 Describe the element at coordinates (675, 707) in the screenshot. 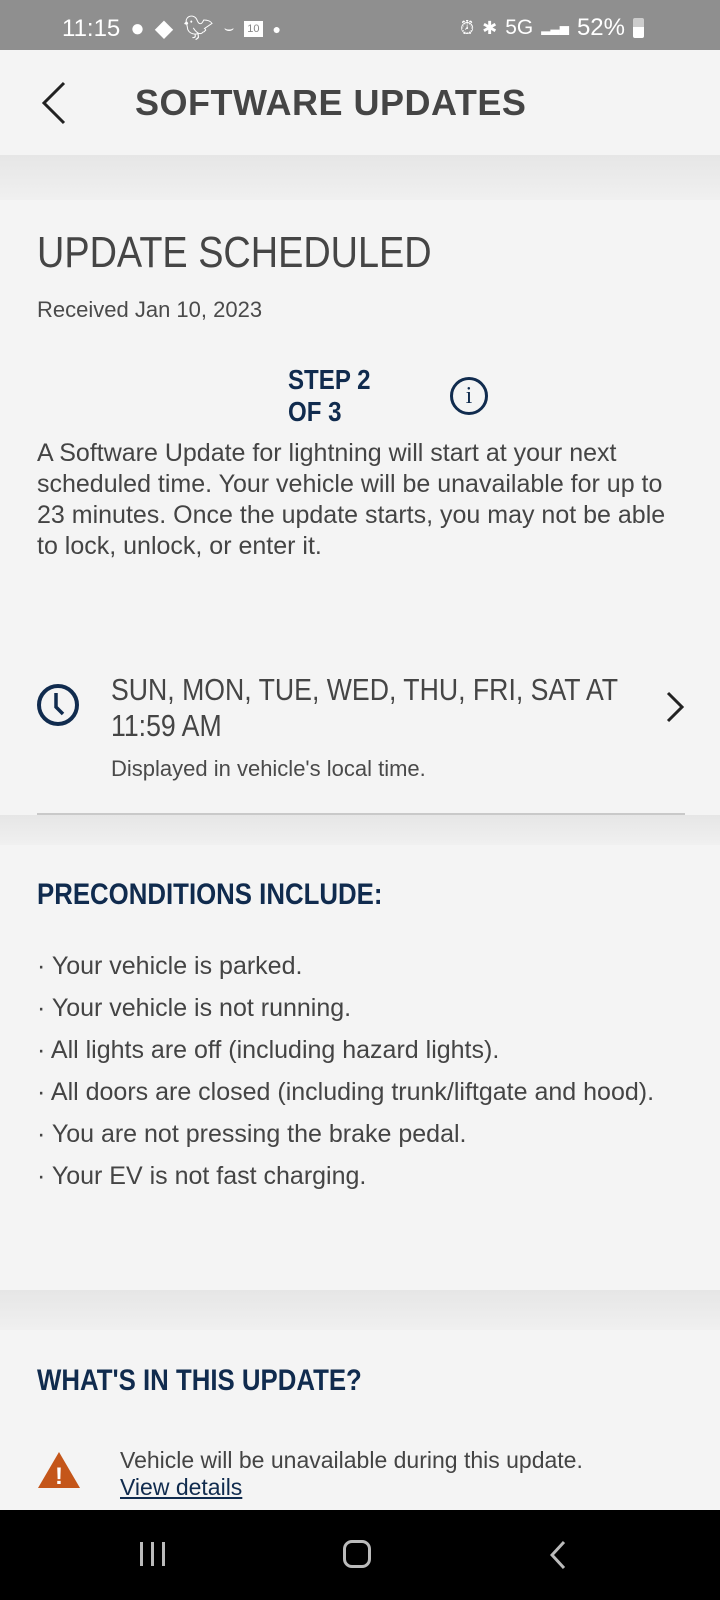

I see `chevron-right-icon` at that location.